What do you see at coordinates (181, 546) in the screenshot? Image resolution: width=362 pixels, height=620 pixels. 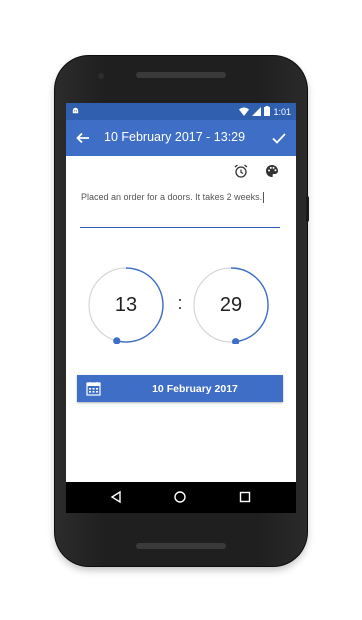 I see `bottom-speaker` at bounding box center [181, 546].